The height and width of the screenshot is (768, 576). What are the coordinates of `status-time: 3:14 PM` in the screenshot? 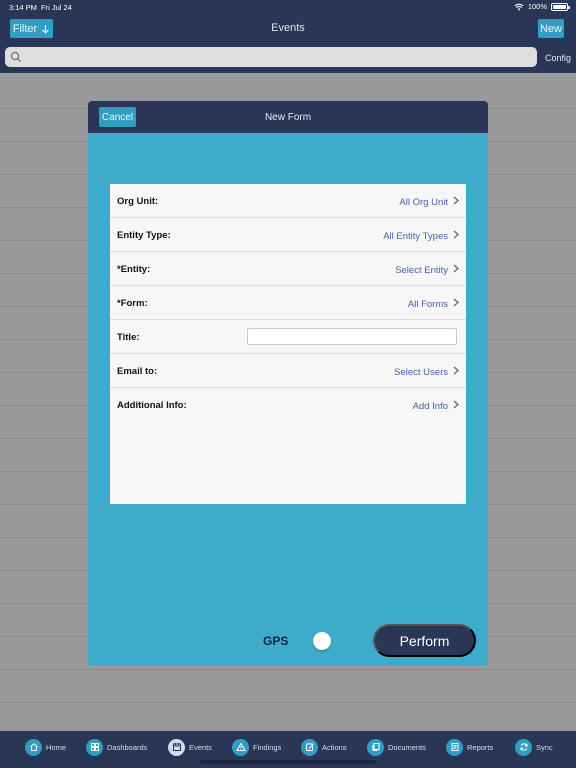 It's located at (23, 7).